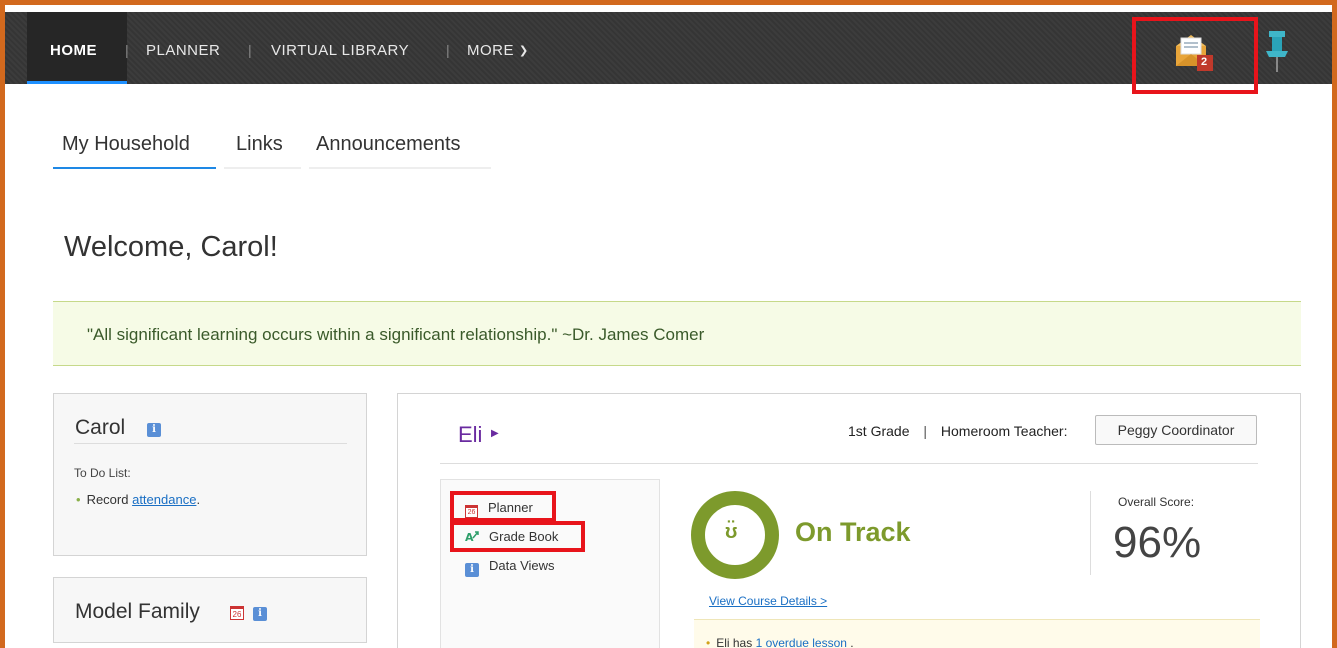 The width and height of the screenshot is (1337, 648). Describe the element at coordinates (522, 565) in the screenshot. I see `menu-label: Data Views` at that location.